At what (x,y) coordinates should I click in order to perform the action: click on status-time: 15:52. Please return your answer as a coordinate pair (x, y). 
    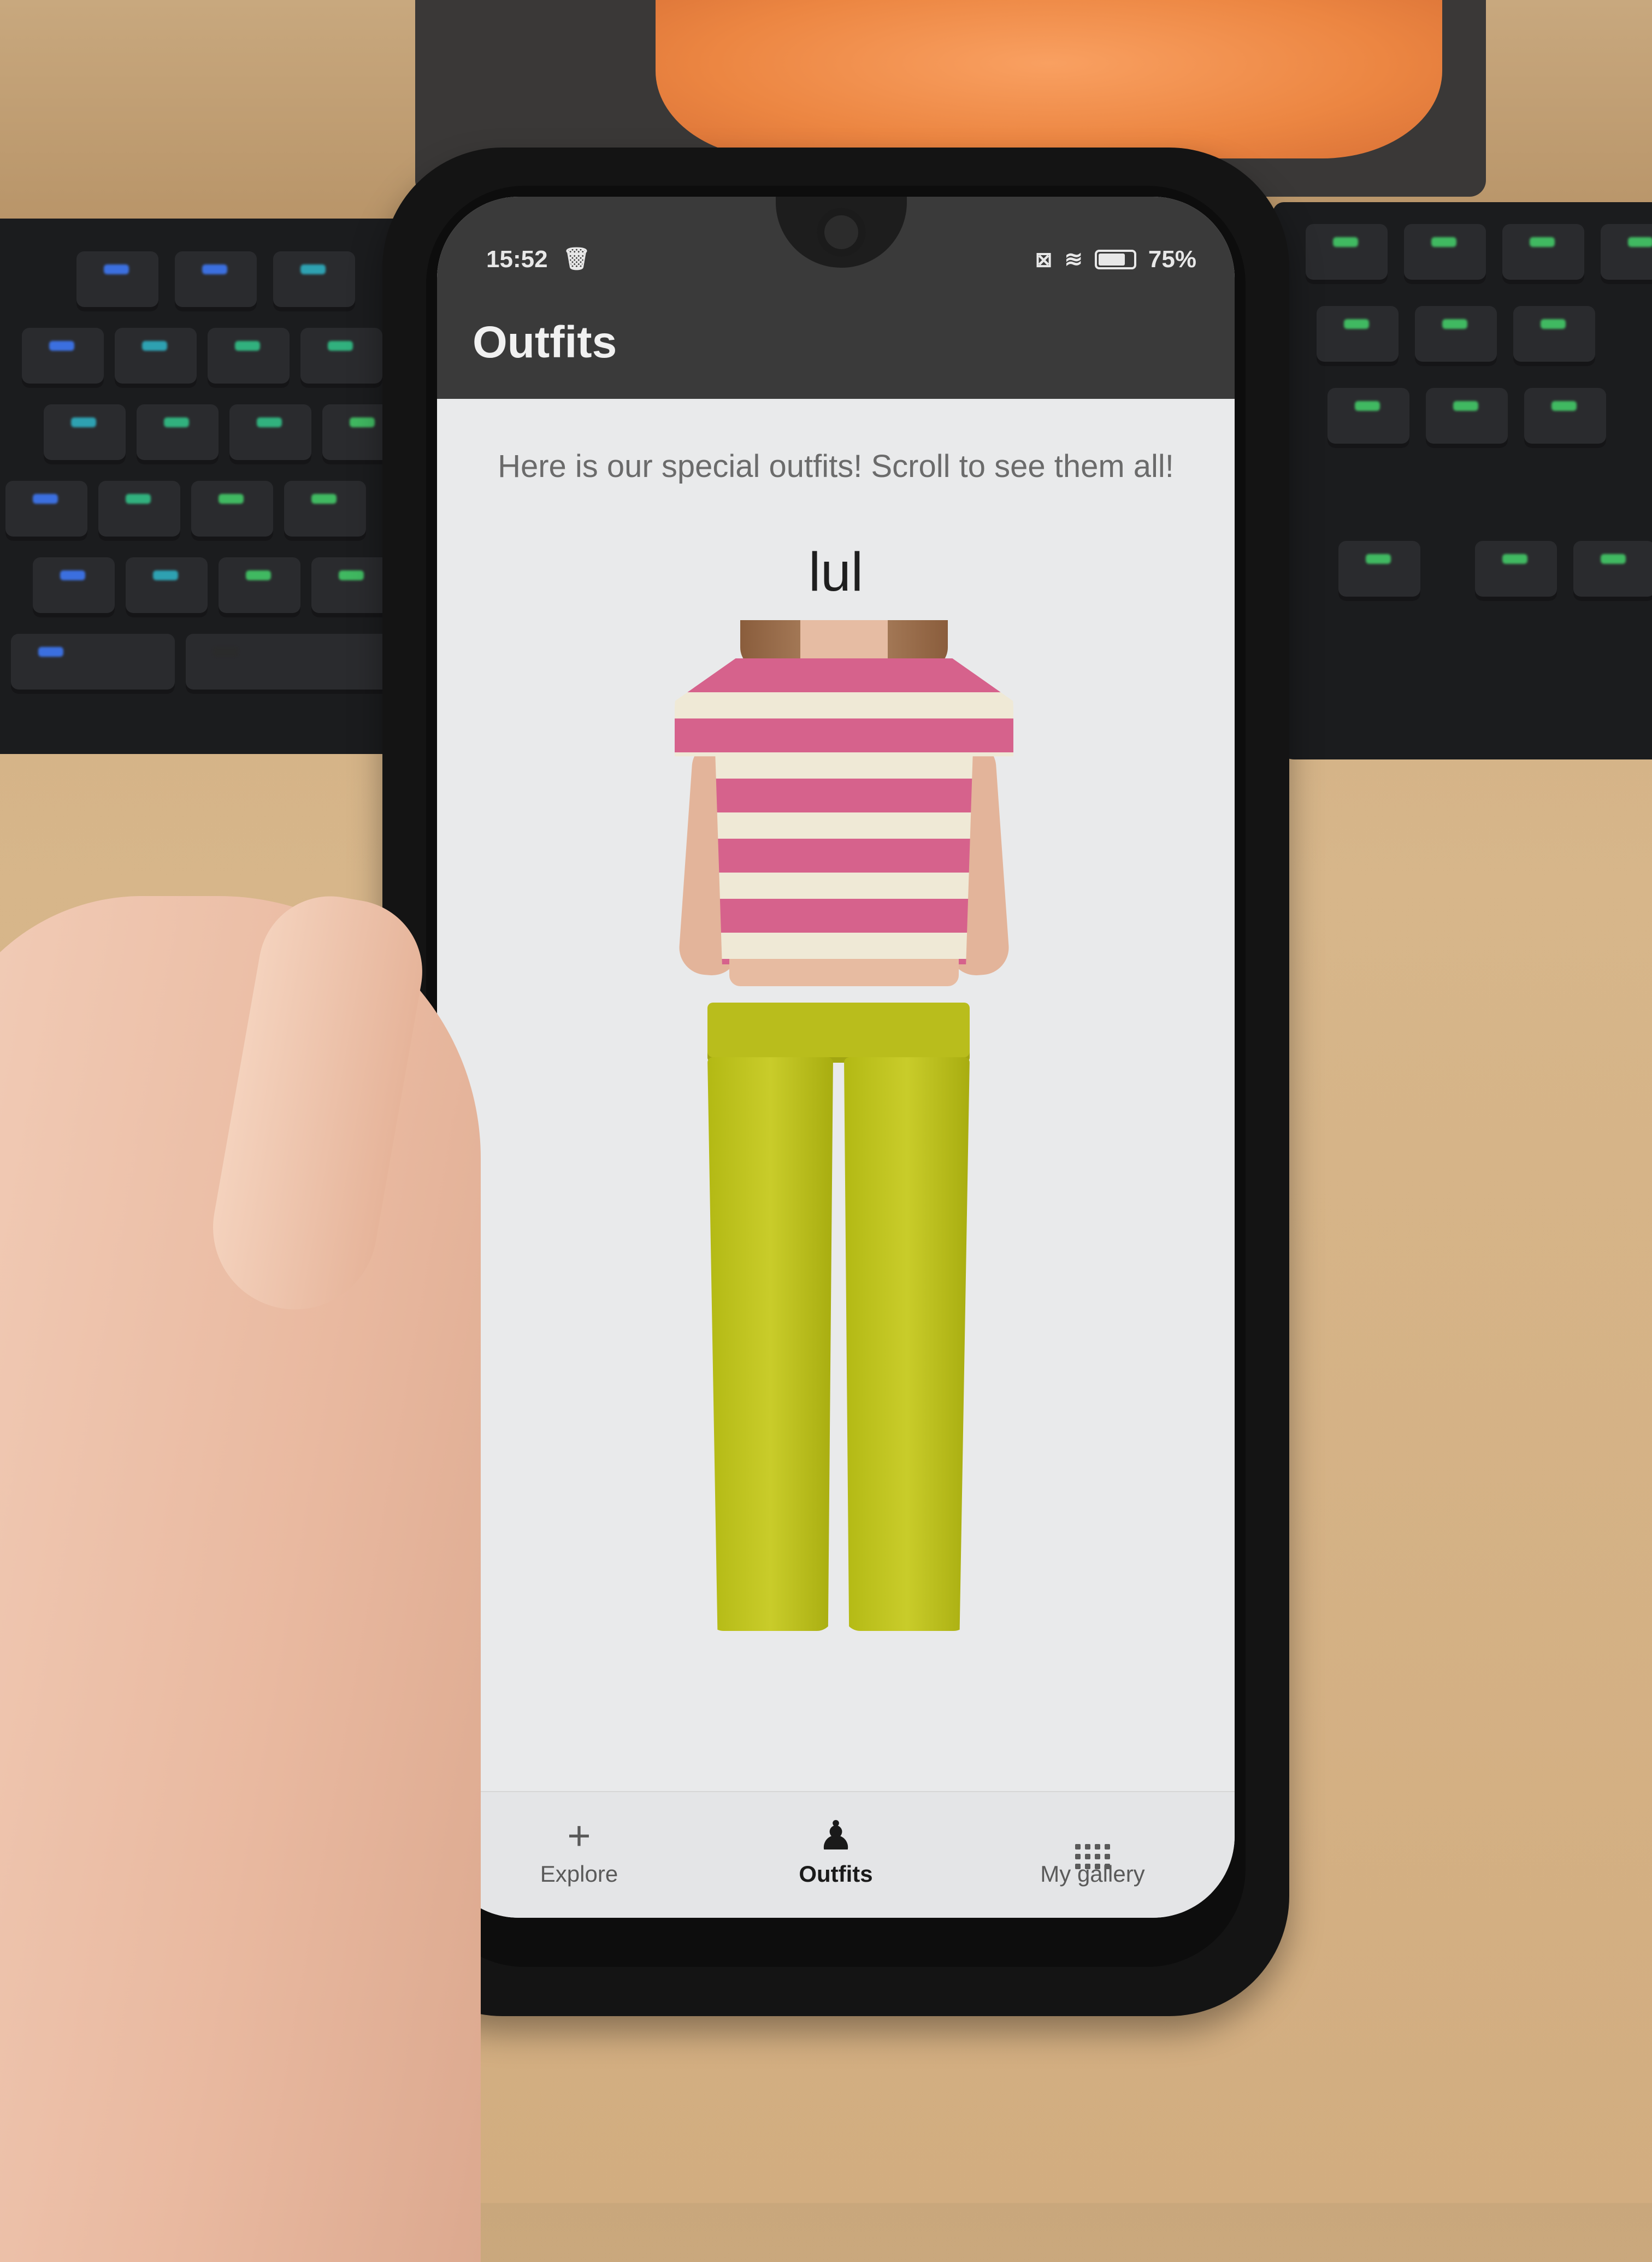
    Looking at the image, I should click on (517, 259).